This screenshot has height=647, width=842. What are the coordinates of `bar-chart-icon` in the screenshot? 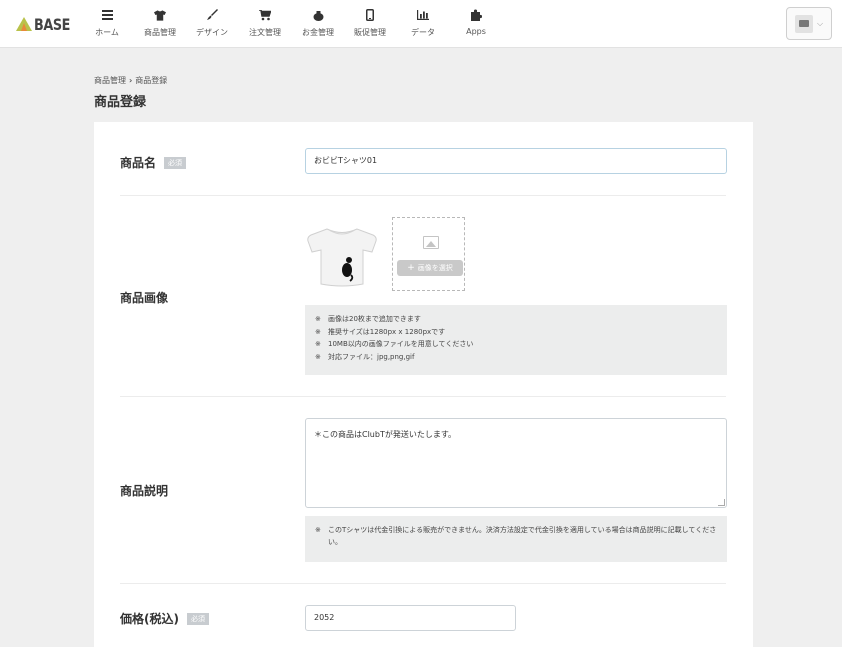 It's located at (423, 15).